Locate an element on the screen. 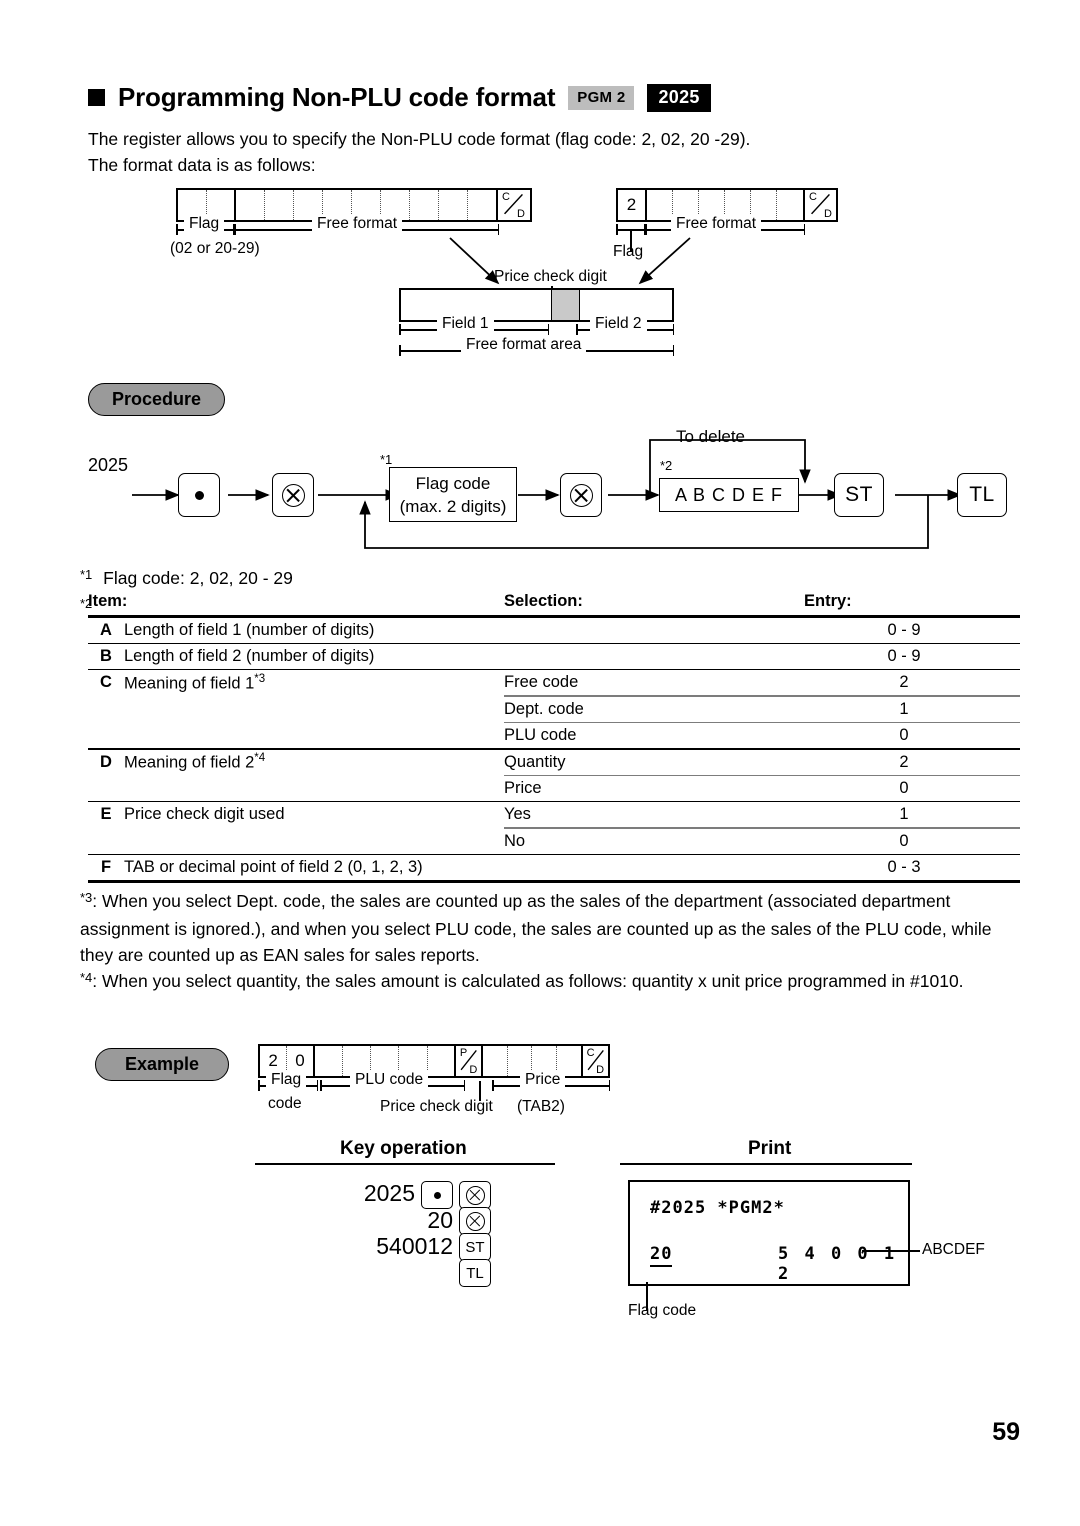 Image resolution: width=1080 pixels, height=1526 pixels. row-selection: Dept. code is located at coordinates (544, 708).